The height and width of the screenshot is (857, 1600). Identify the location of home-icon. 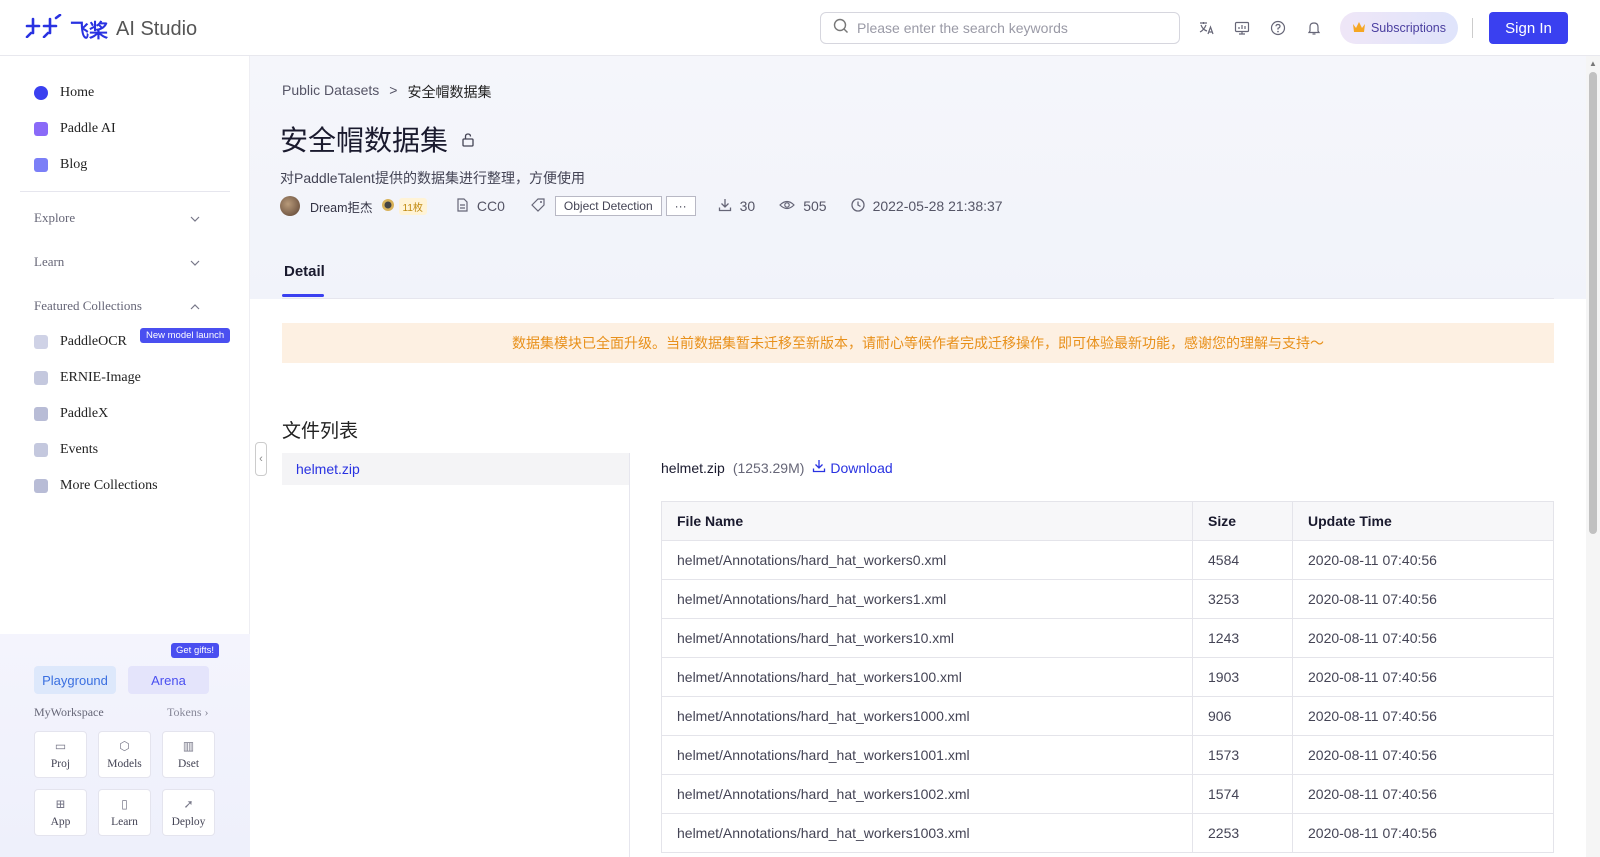
(41, 93).